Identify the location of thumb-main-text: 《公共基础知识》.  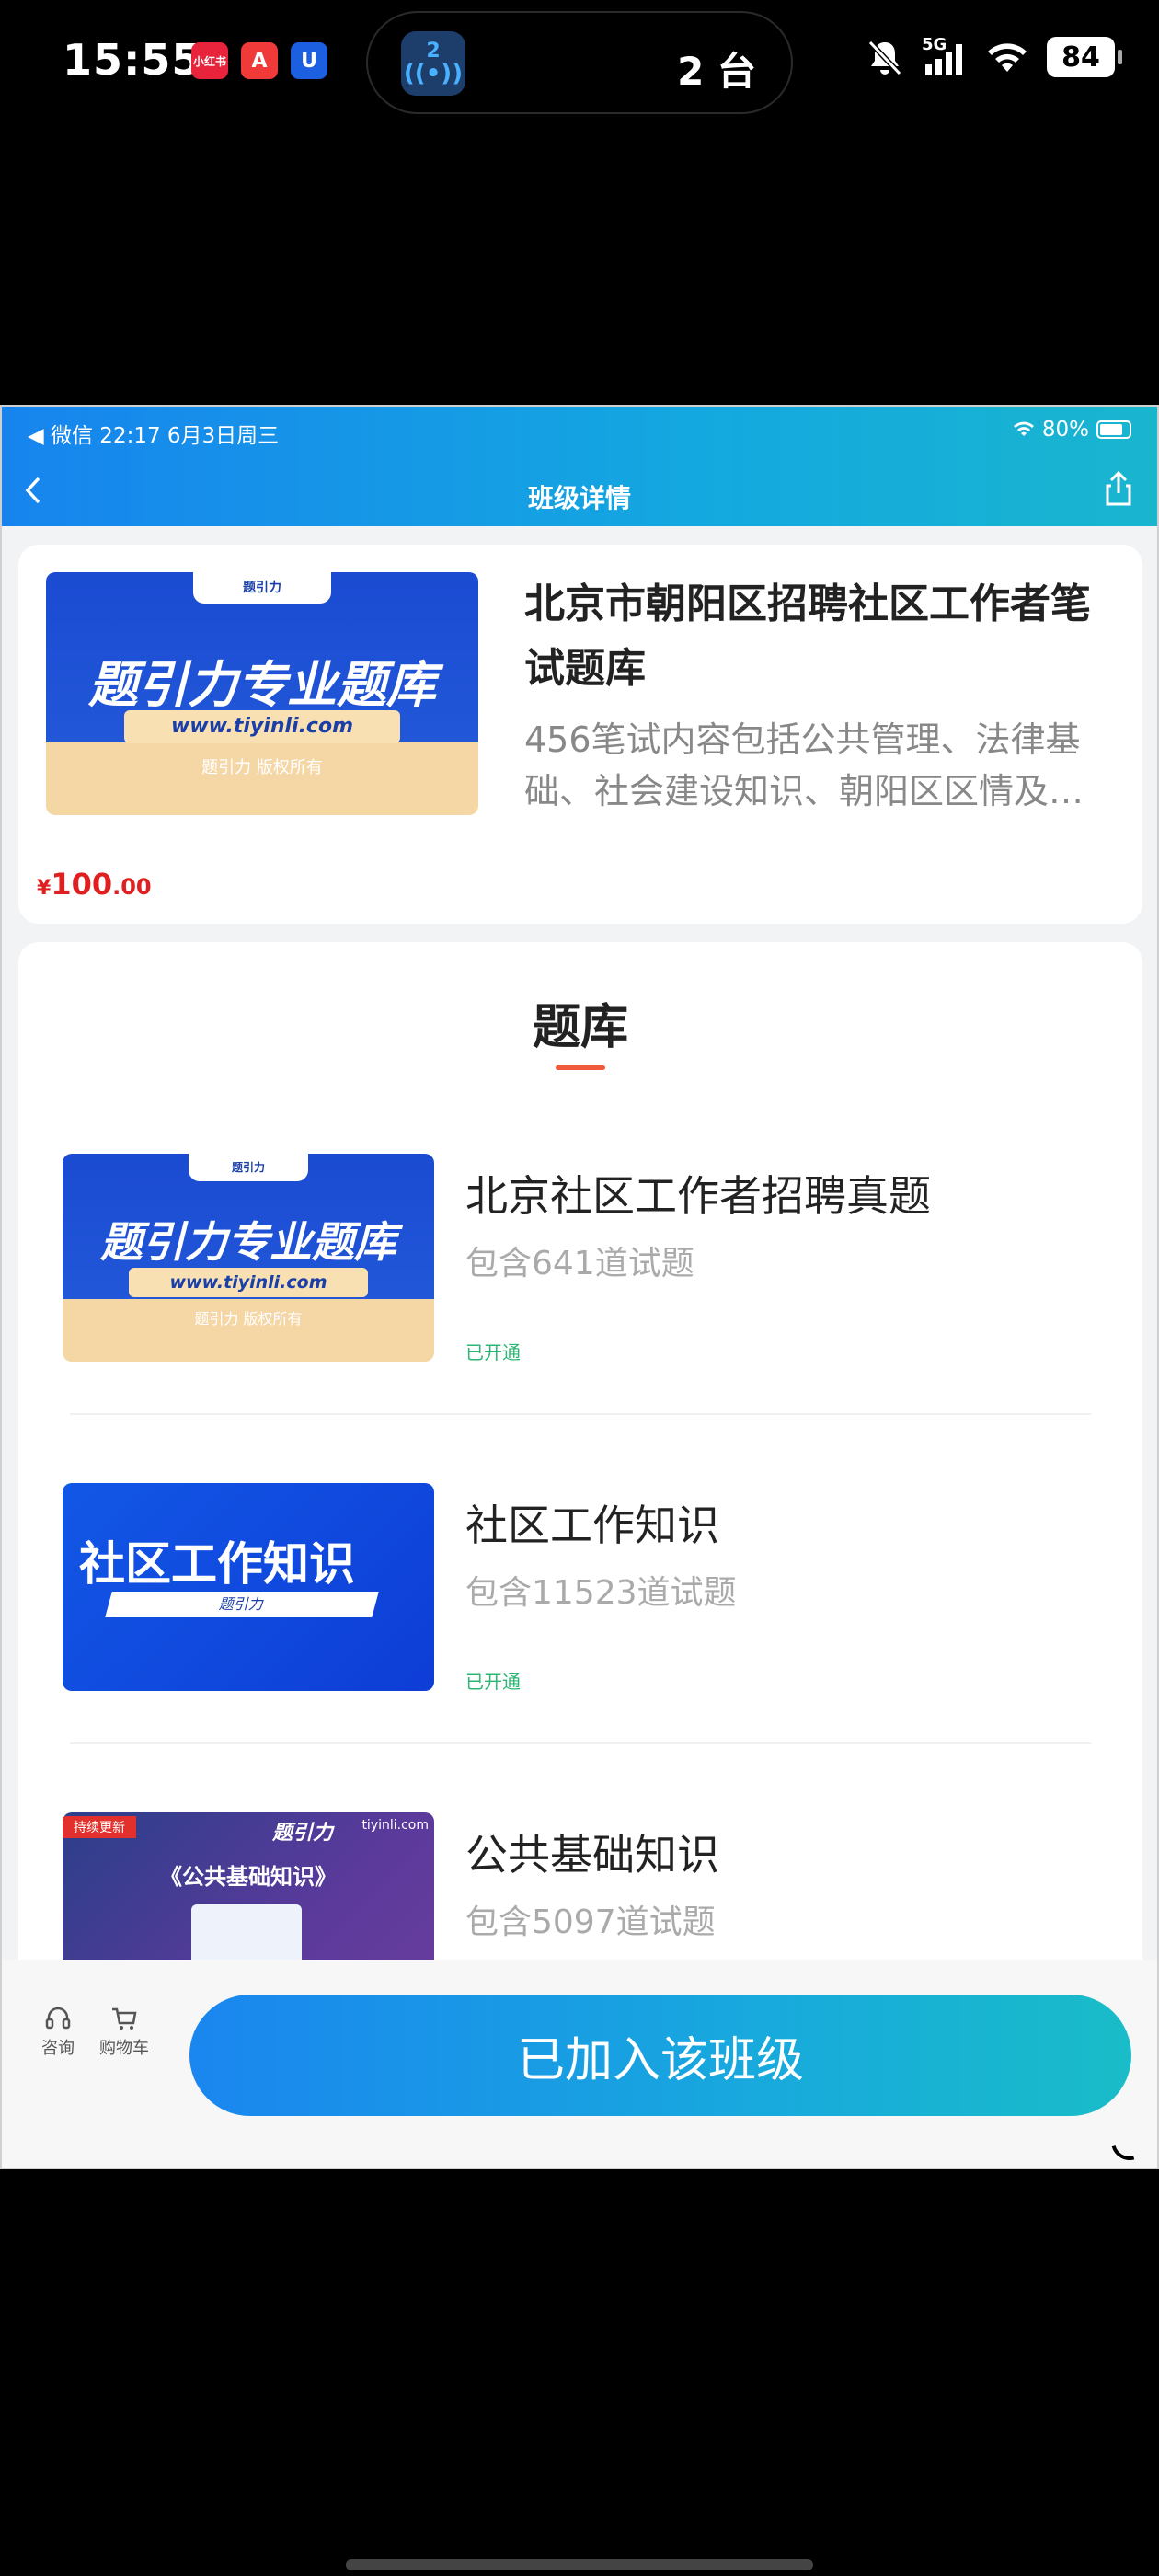
(248, 1877).